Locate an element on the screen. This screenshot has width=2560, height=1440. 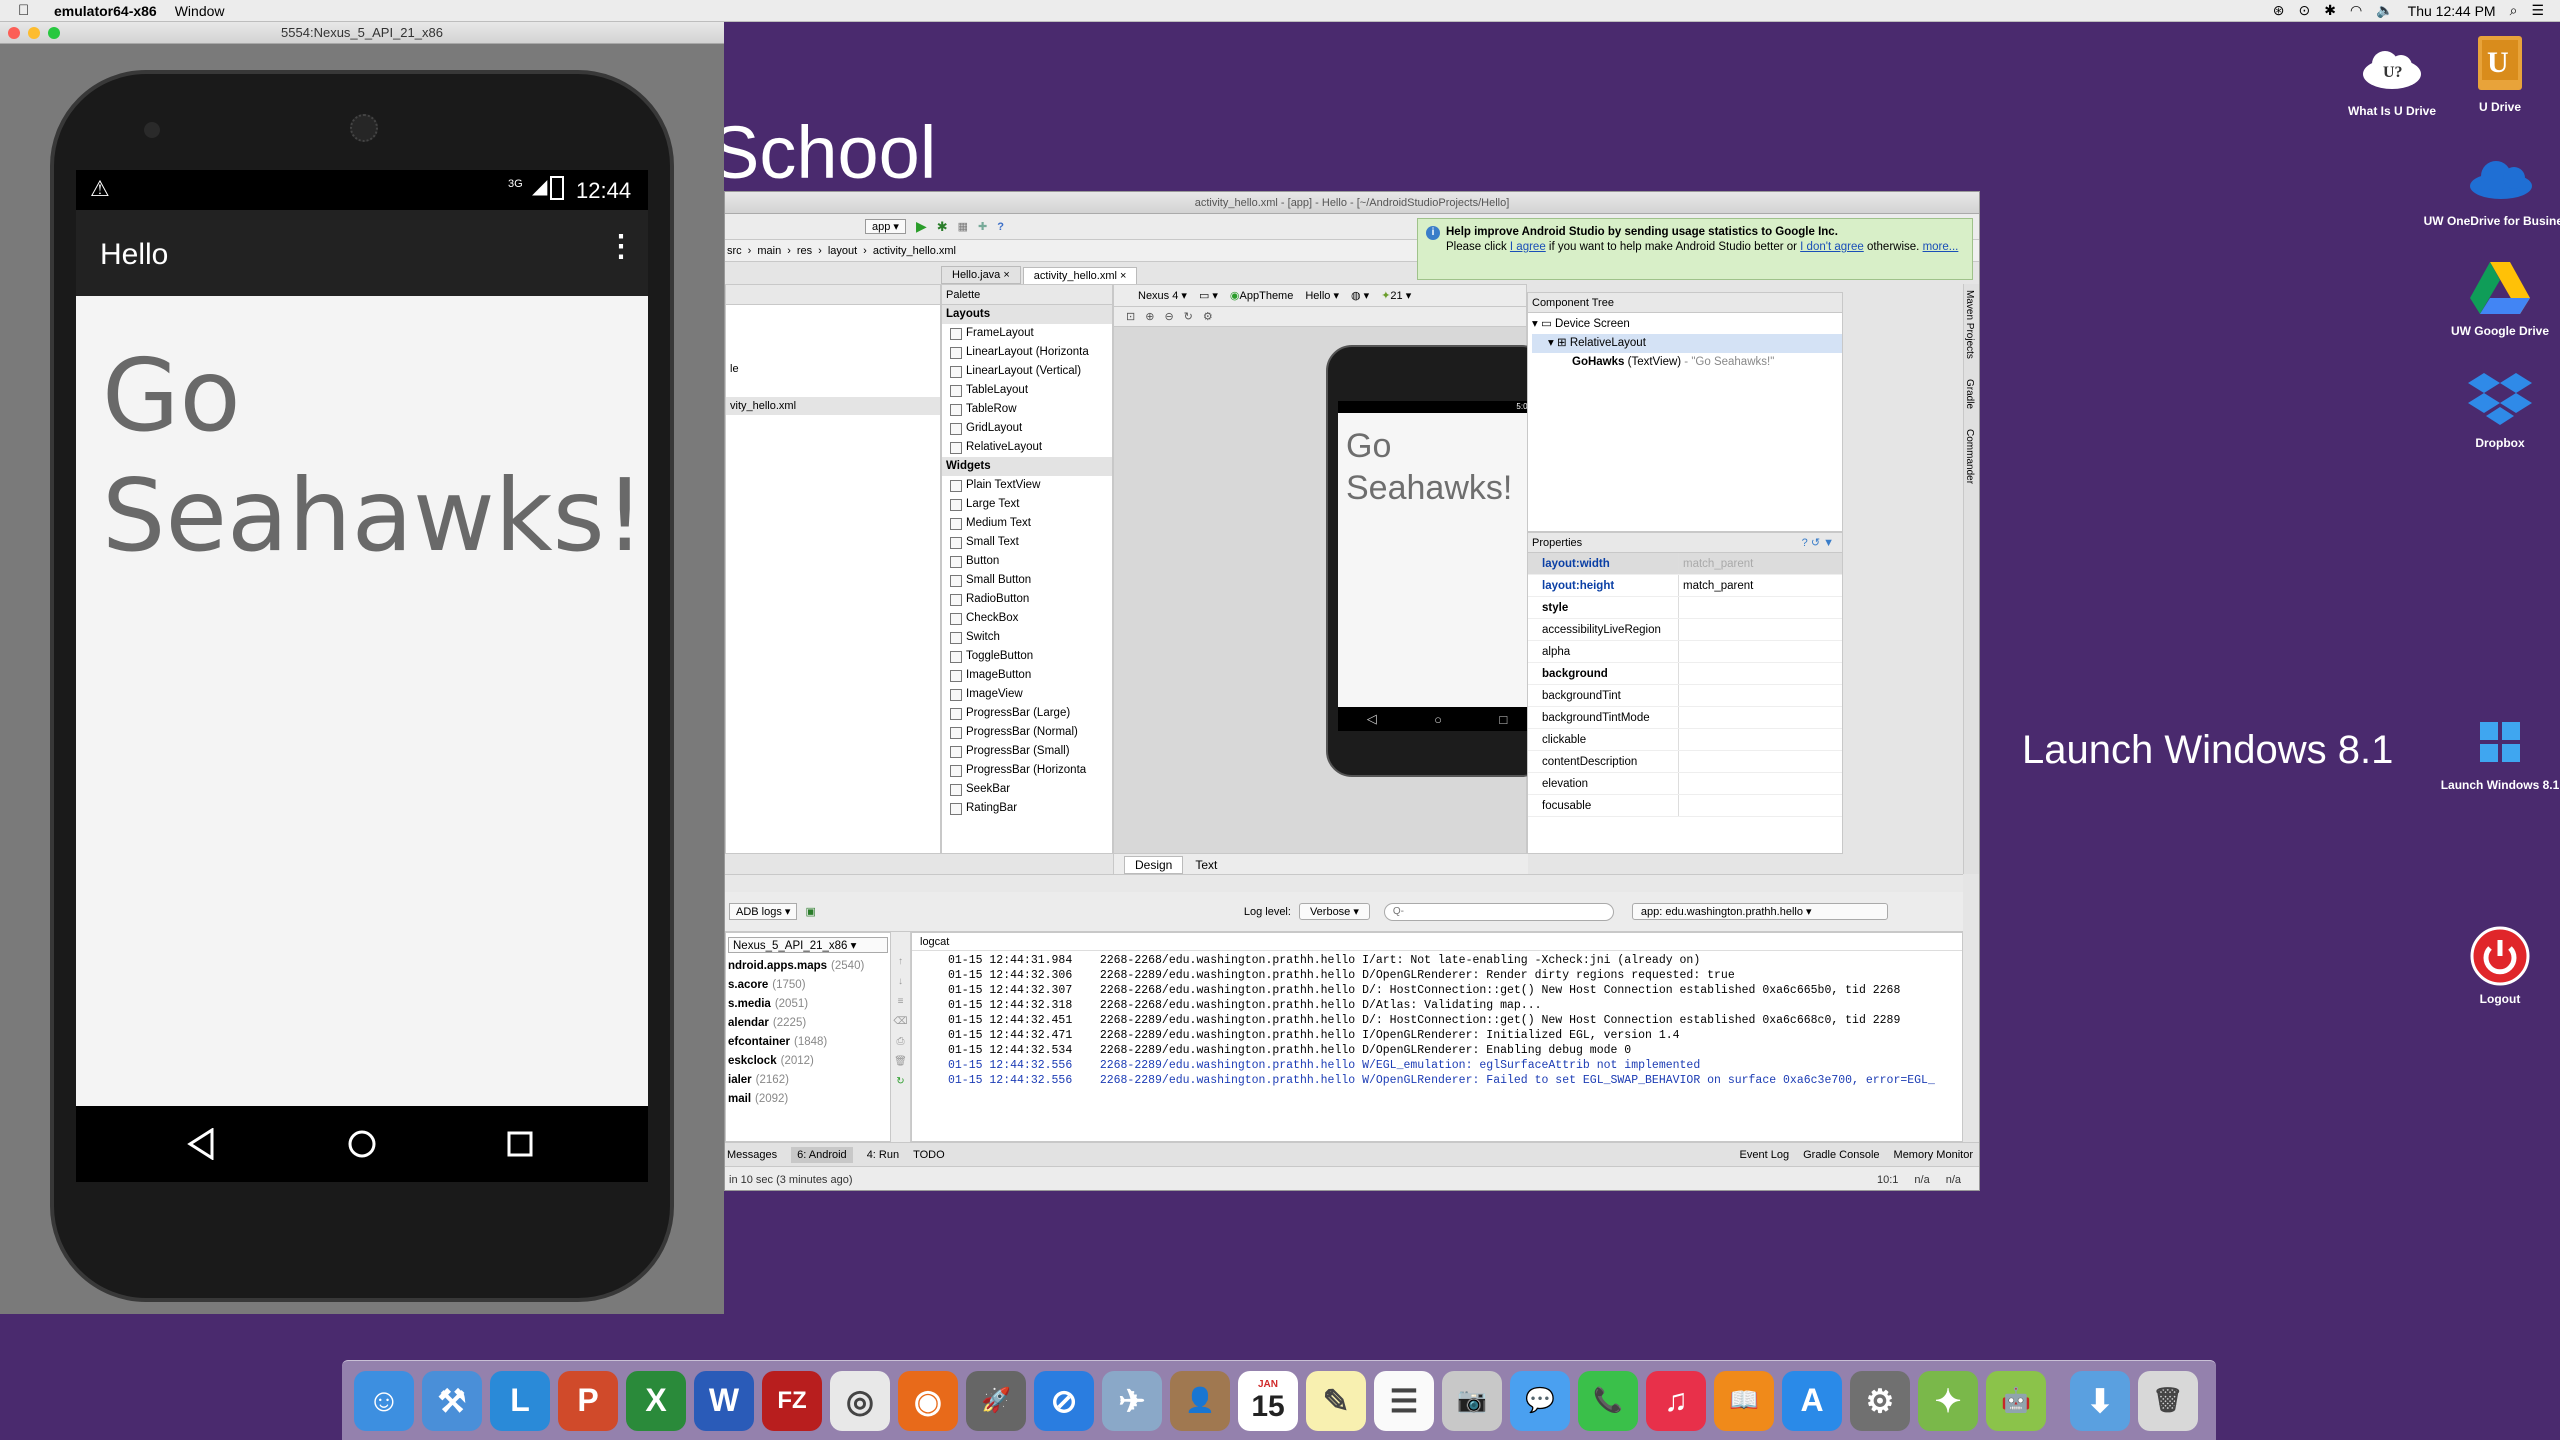
help-icon: ? is located at coordinates (1000, 227).